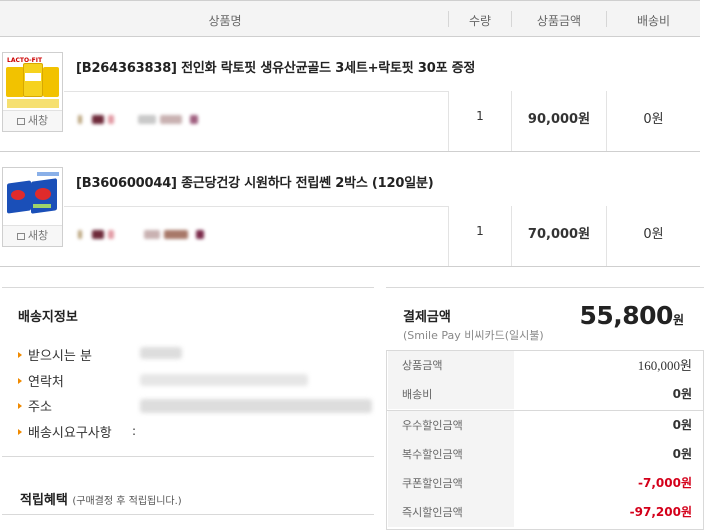 Image resolution: width=708 pixels, height=530 pixels. I want to click on product-thumbnail: LACTO-FIT 새창, so click(32, 92).